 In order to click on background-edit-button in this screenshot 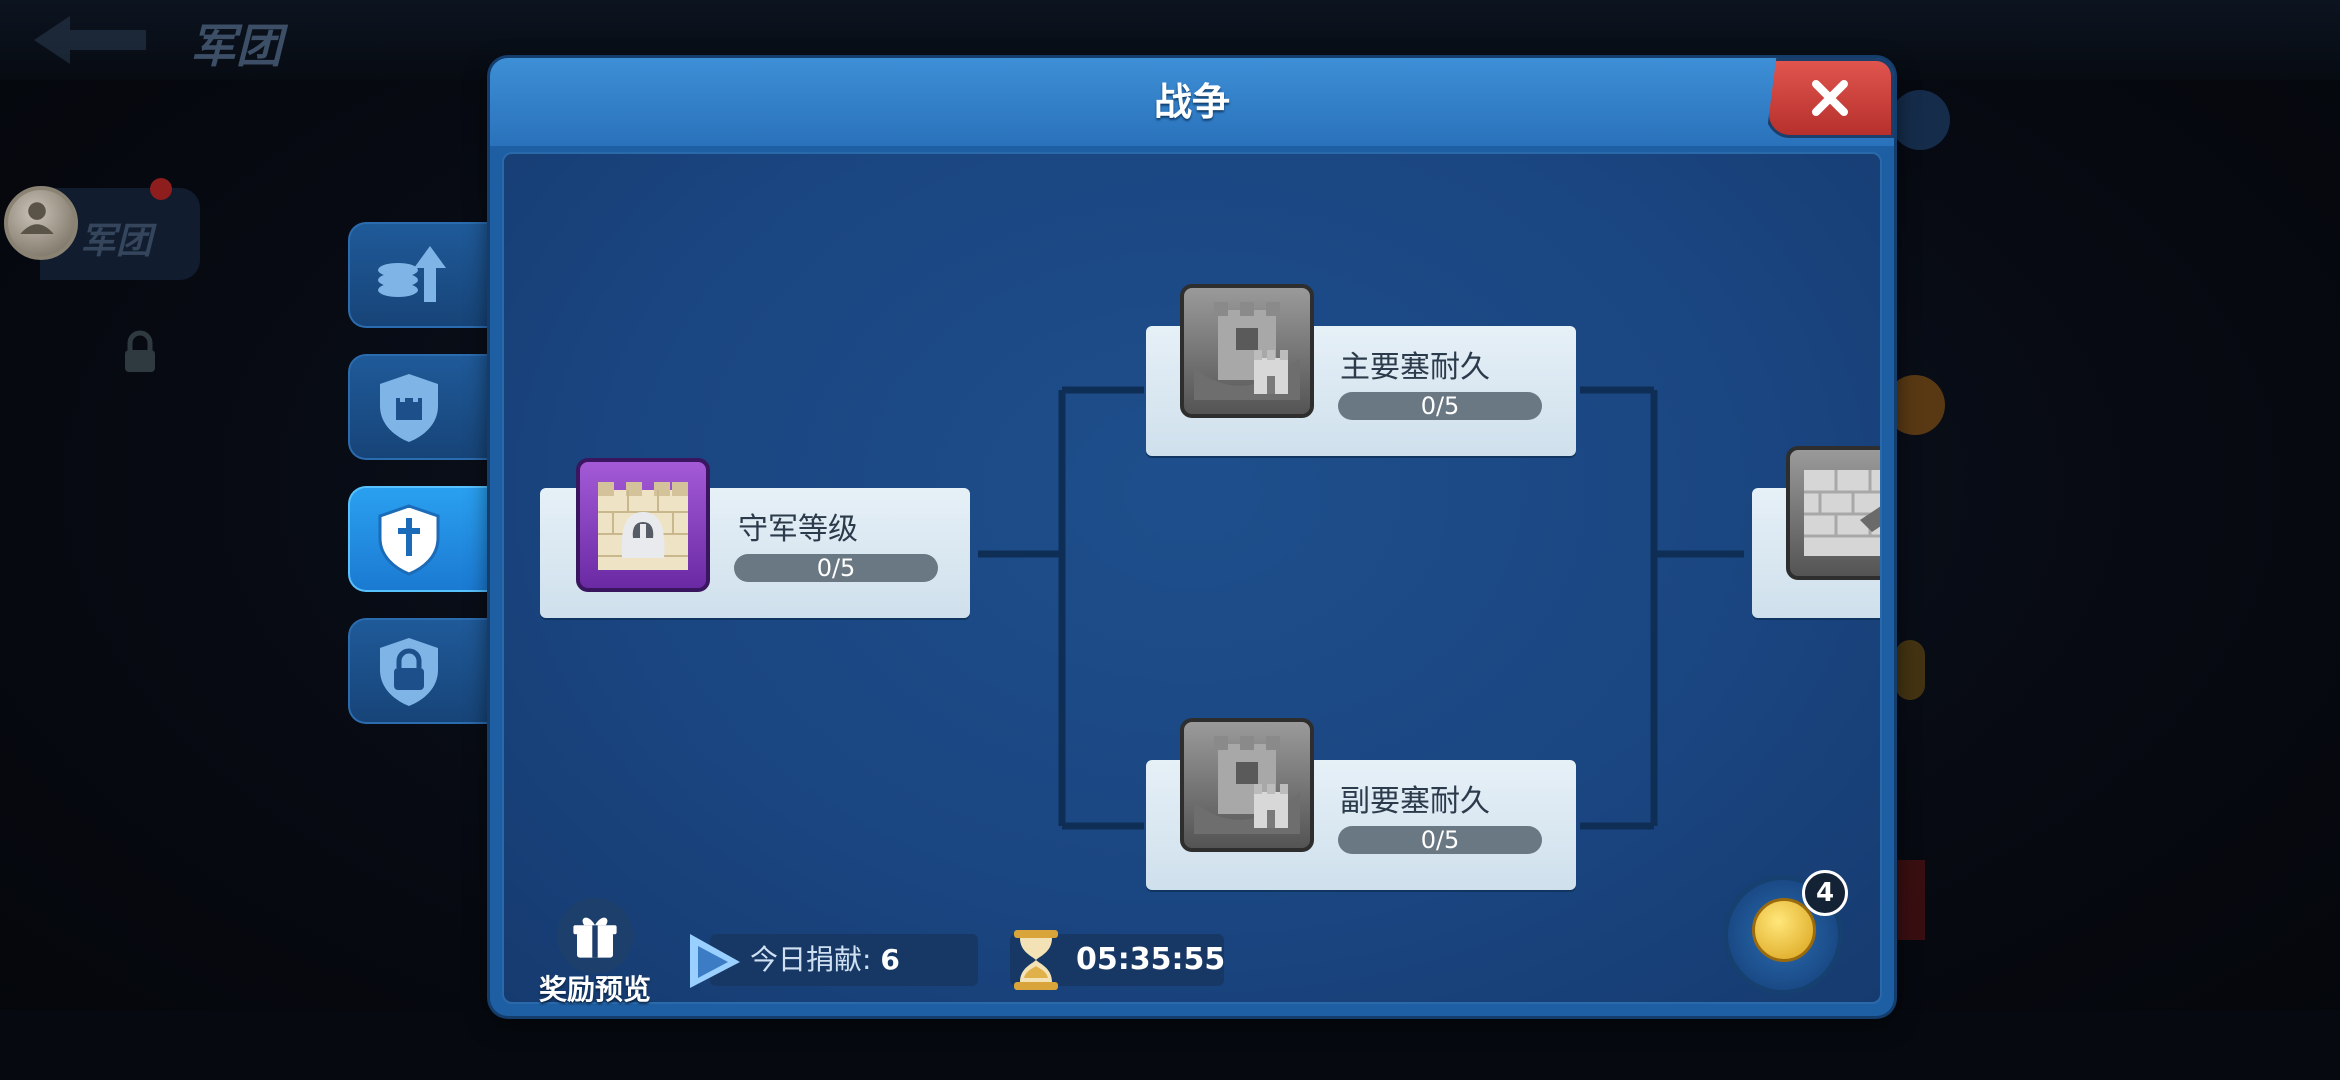, I will do `click(1915, 405)`.